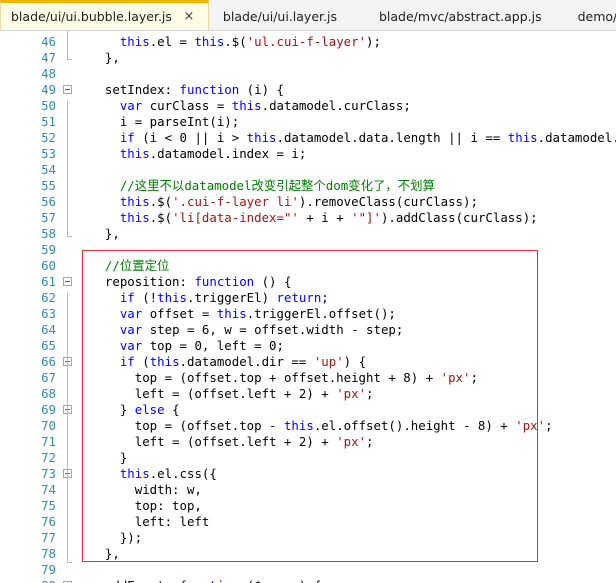 This screenshot has width=616, height=583. What do you see at coordinates (48, 345) in the screenshot?
I see `line-number: 65` at bounding box center [48, 345].